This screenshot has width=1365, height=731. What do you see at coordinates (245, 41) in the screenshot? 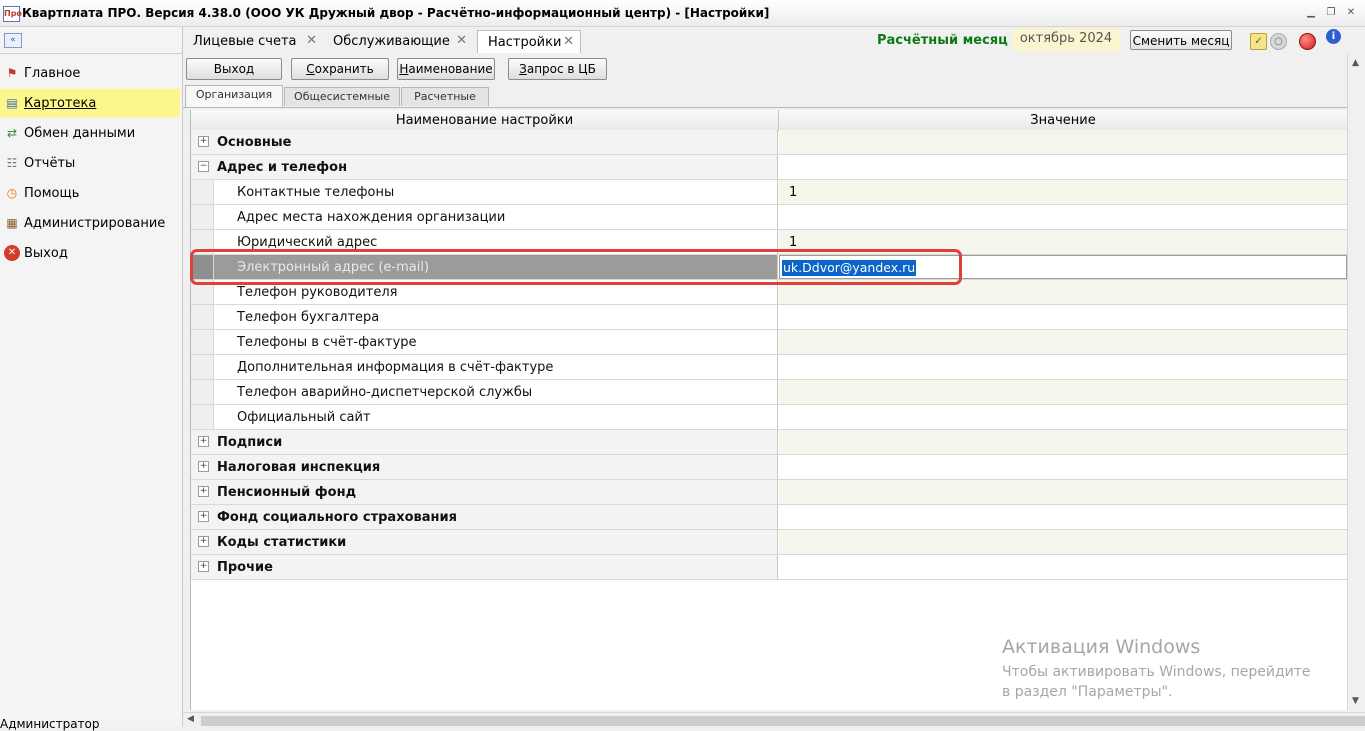
I see `tab-label: Лицевые счета` at bounding box center [245, 41].